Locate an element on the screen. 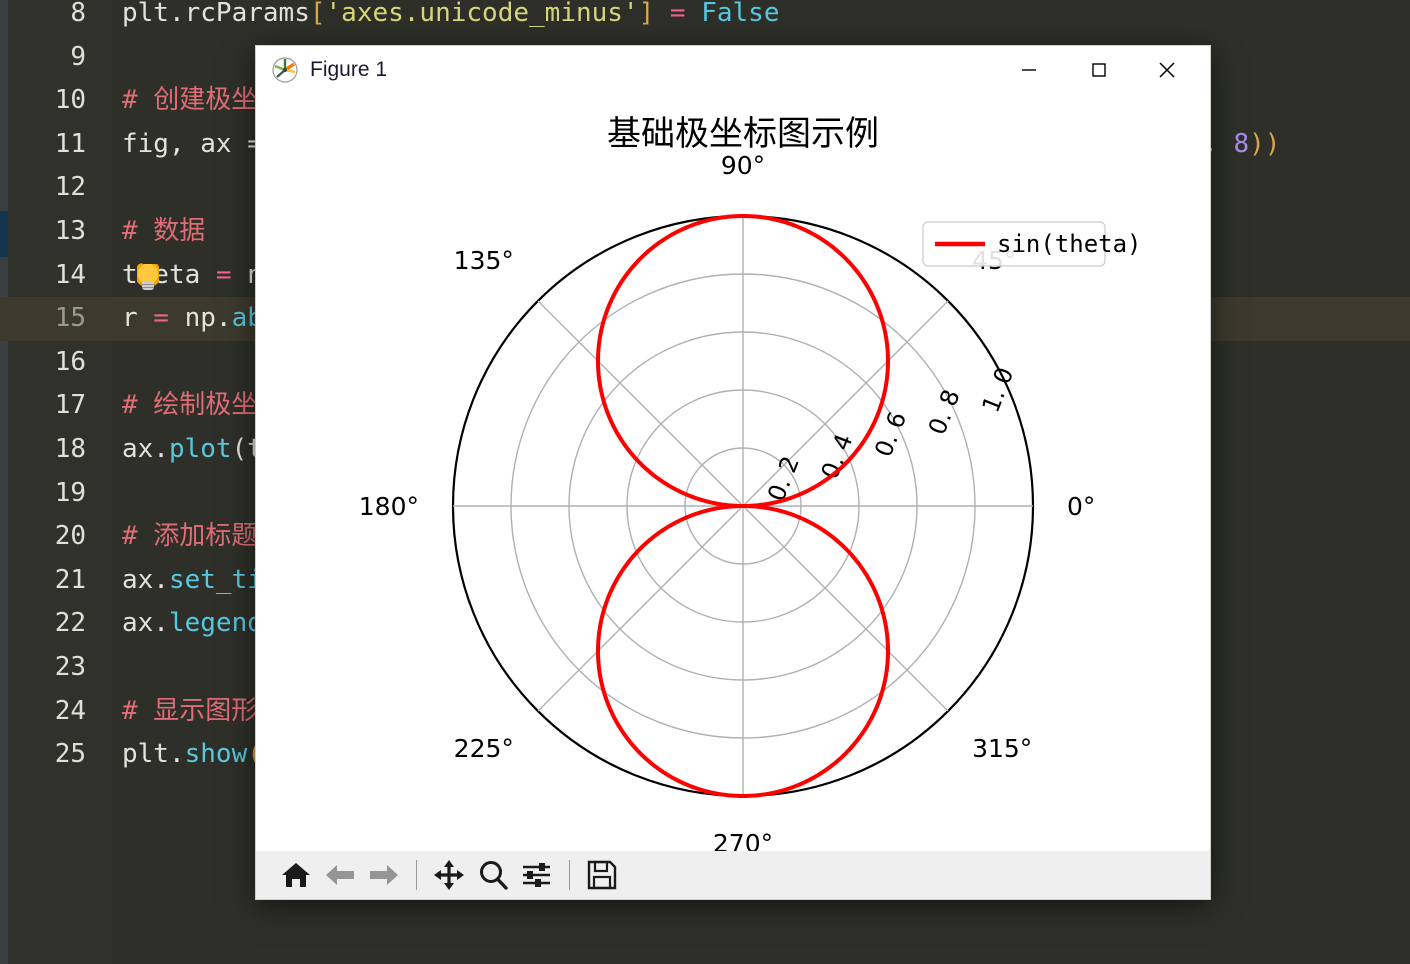 Image resolution: width=1410 pixels, height=964 pixels. editor-line-number: 25 is located at coordinates (70, 754).